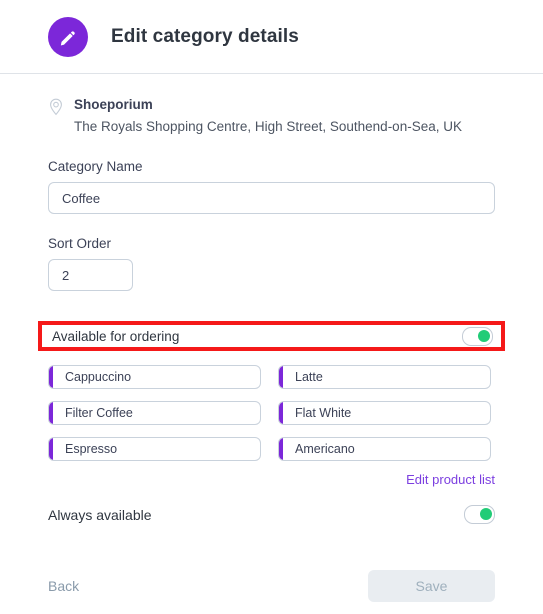  What do you see at coordinates (384, 449) in the screenshot?
I see `product-chip: Americano` at bounding box center [384, 449].